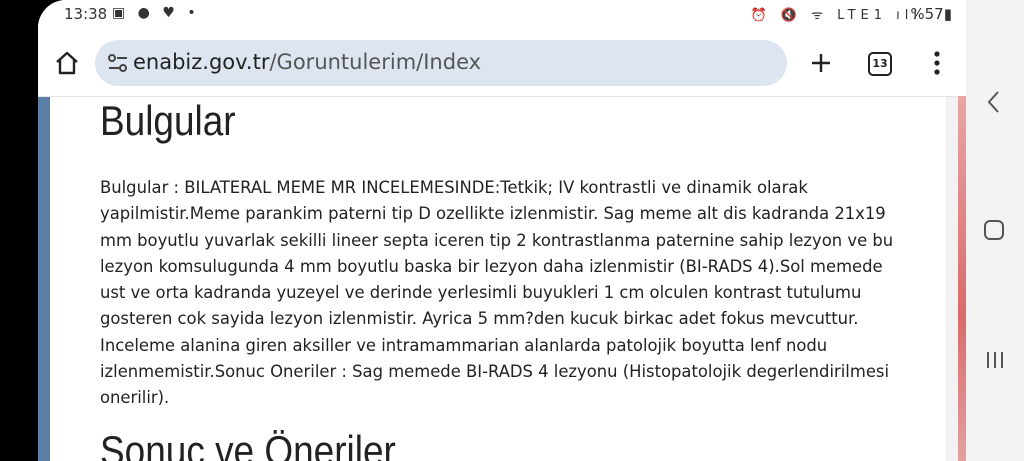 The width and height of the screenshot is (1024, 461). Describe the element at coordinates (994, 102) in the screenshot. I see `back-icon` at that location.